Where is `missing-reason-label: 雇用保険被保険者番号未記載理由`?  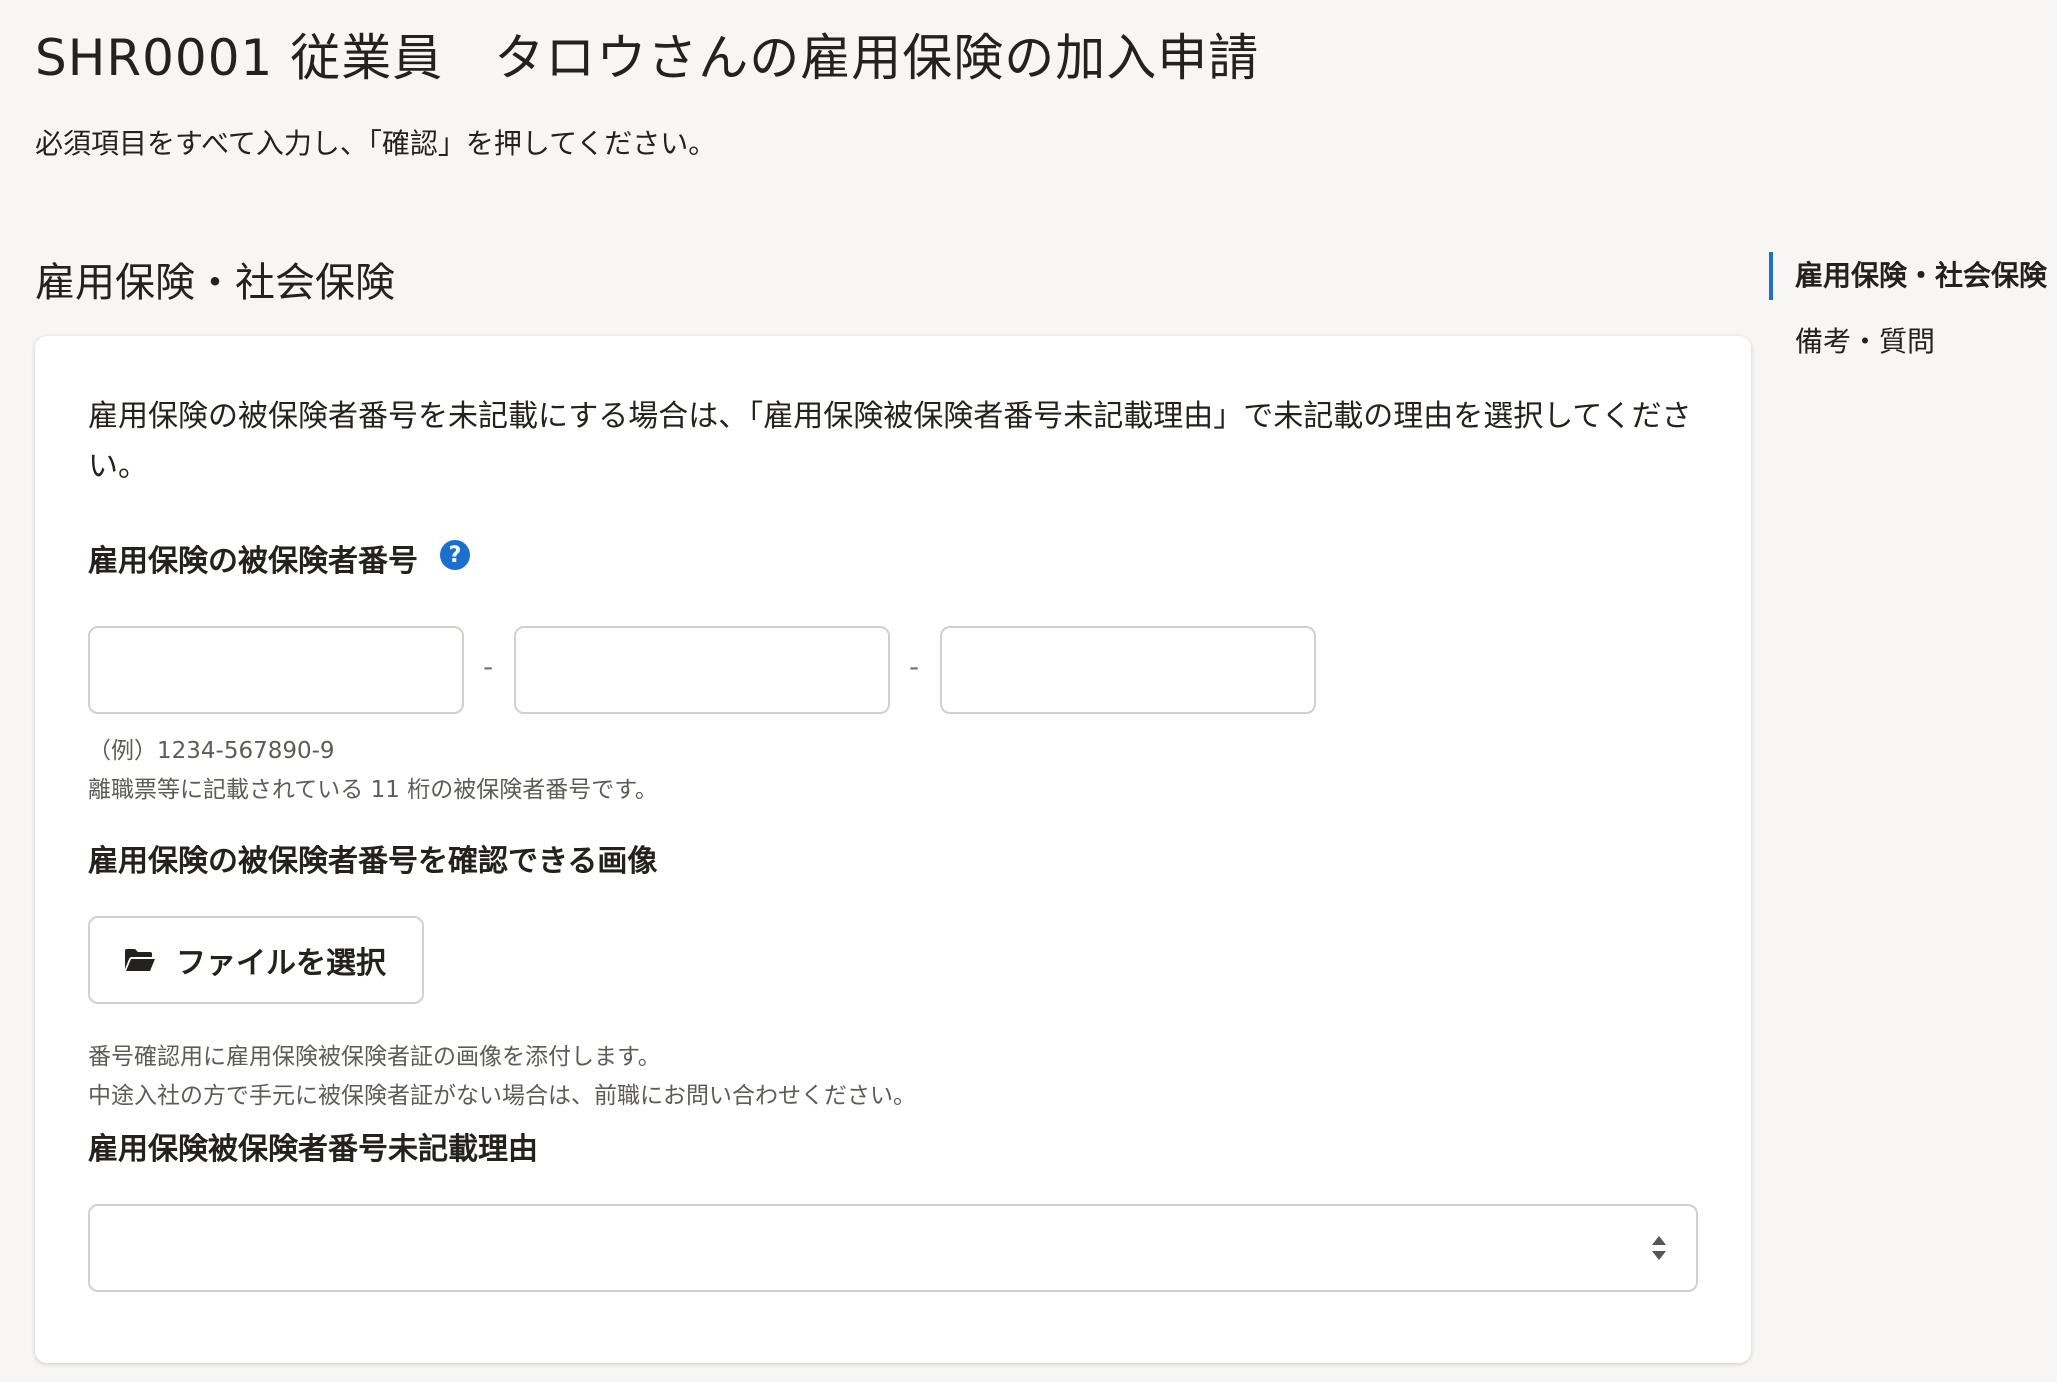 missing-reason-label: 雇用保険被保険者番号未記載理由 is located at coordinates (313, 1146).